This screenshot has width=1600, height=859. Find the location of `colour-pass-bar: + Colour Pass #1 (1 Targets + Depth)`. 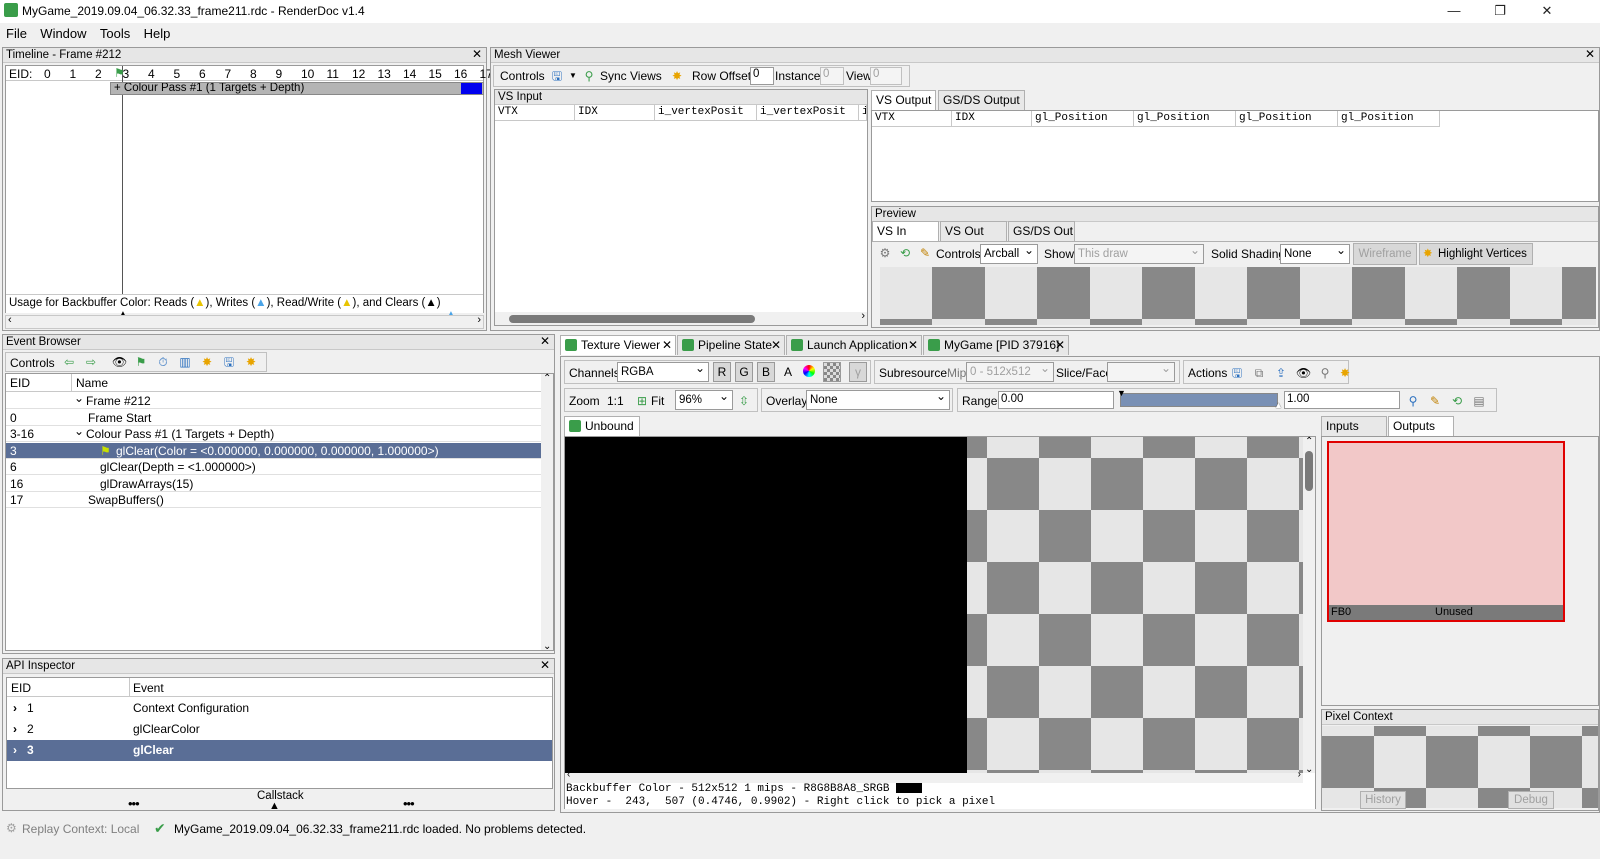

colour-pass-bar: + Colour Pass #1 (1 Targets + Depth) is located at coordinates (297, 88).